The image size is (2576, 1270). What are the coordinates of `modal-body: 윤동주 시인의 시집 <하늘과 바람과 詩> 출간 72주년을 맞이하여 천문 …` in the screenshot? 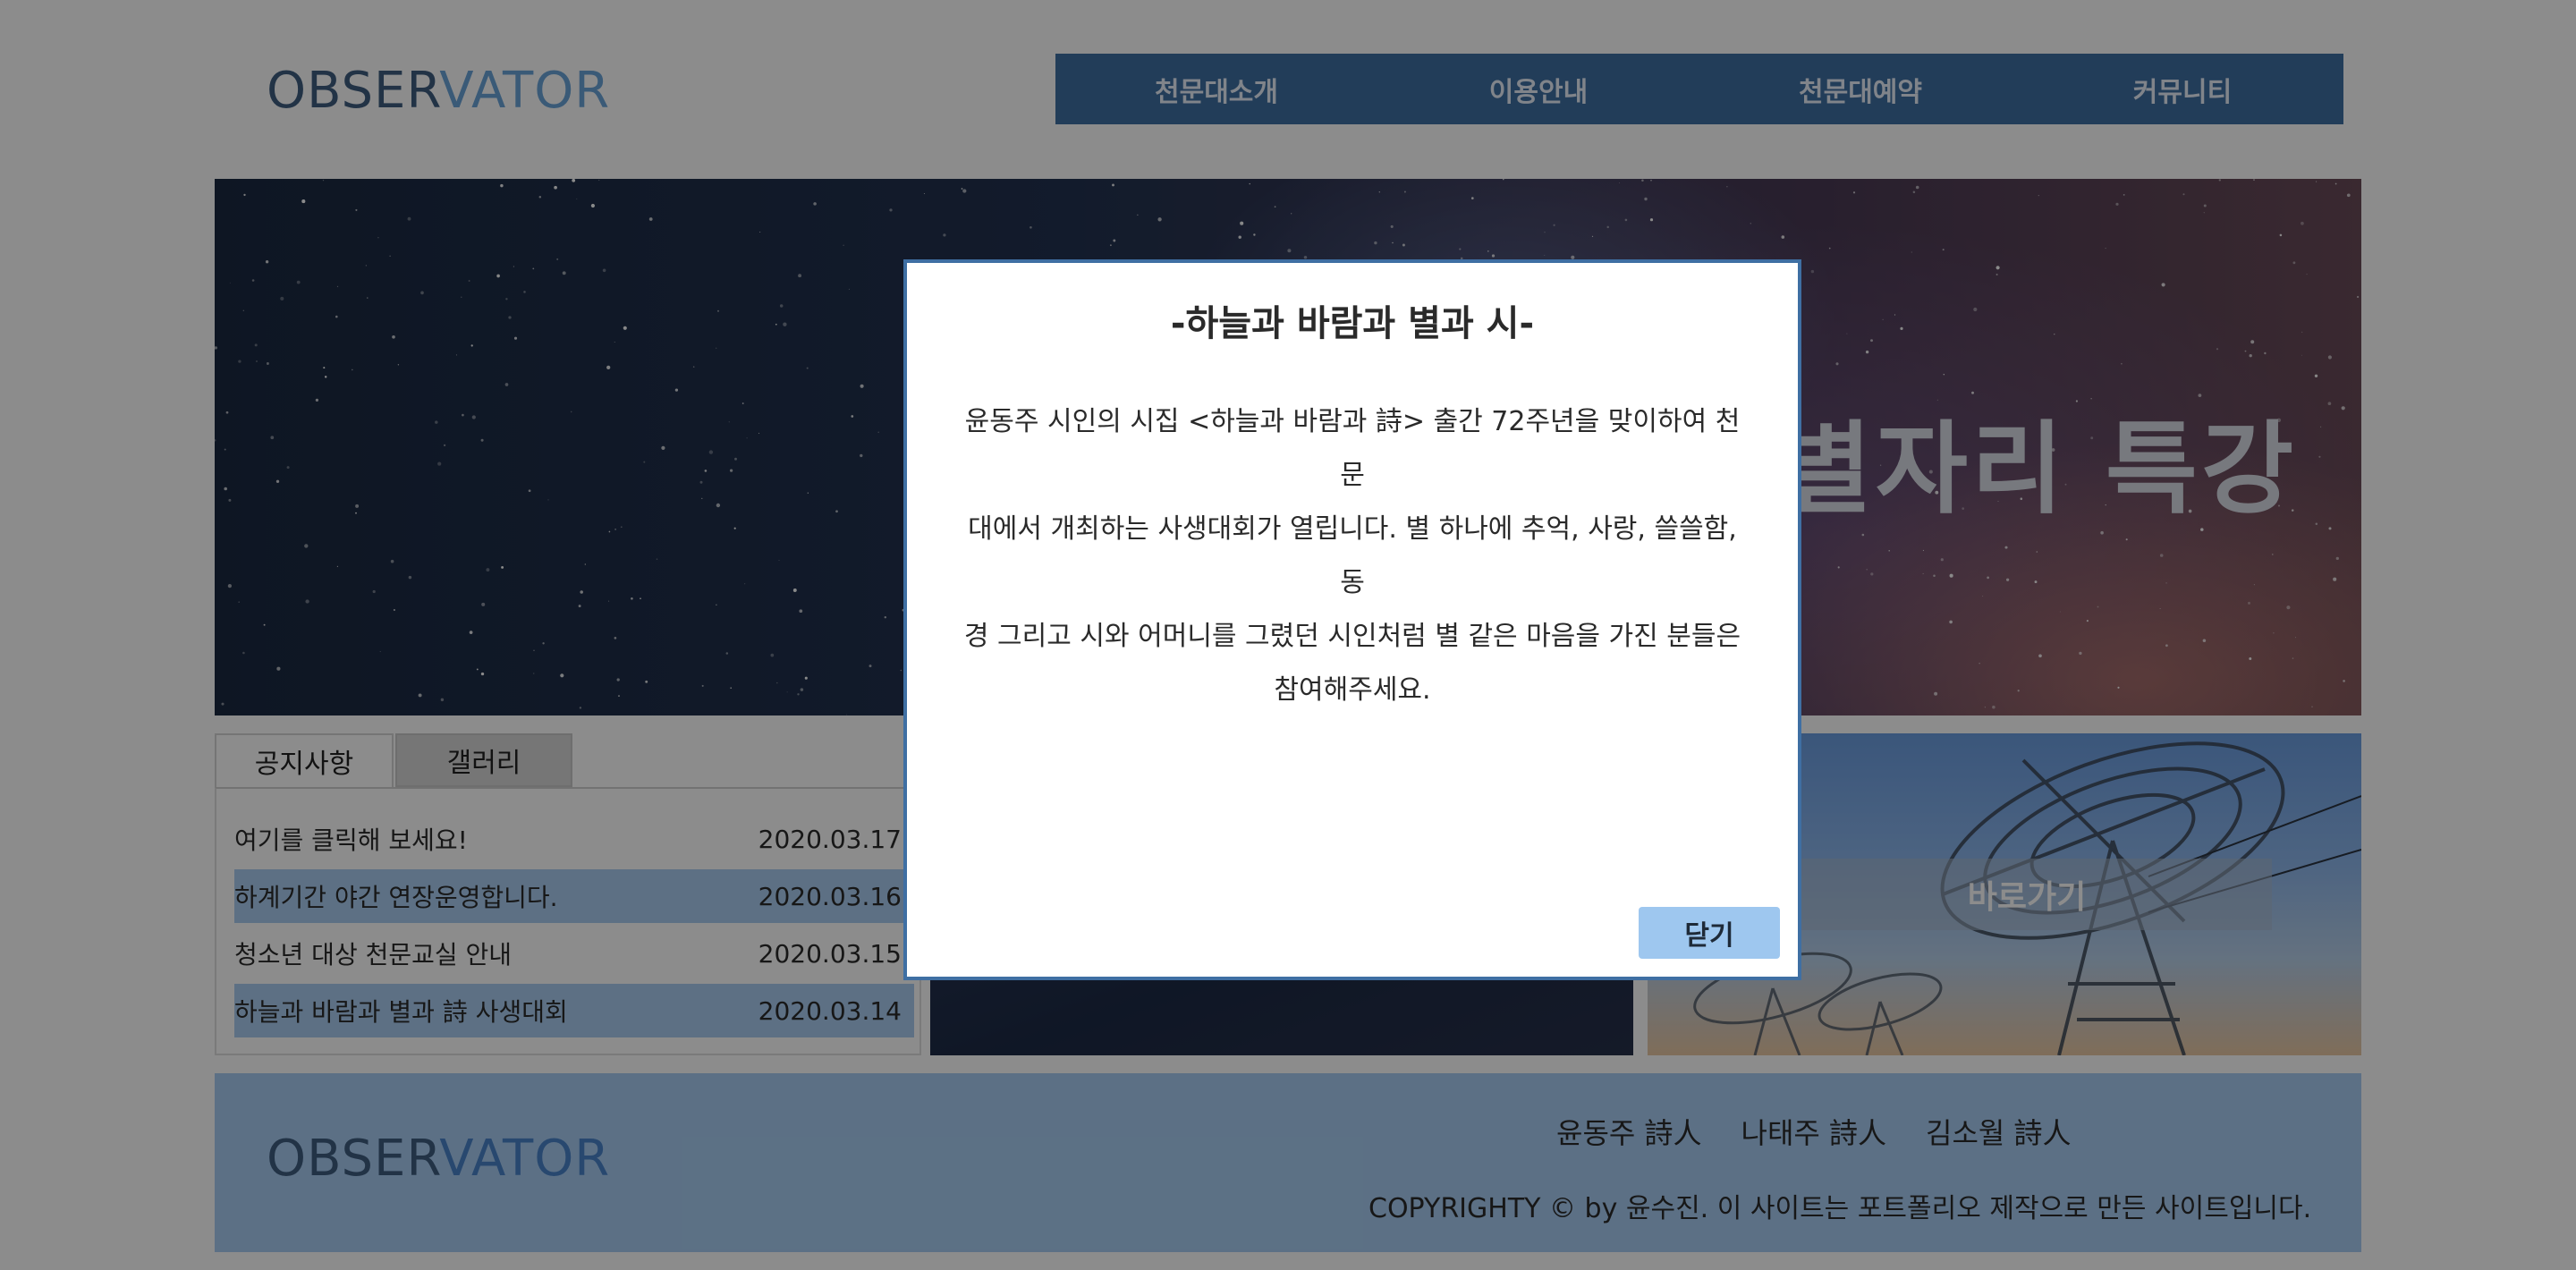 It's located at (1352, 556).